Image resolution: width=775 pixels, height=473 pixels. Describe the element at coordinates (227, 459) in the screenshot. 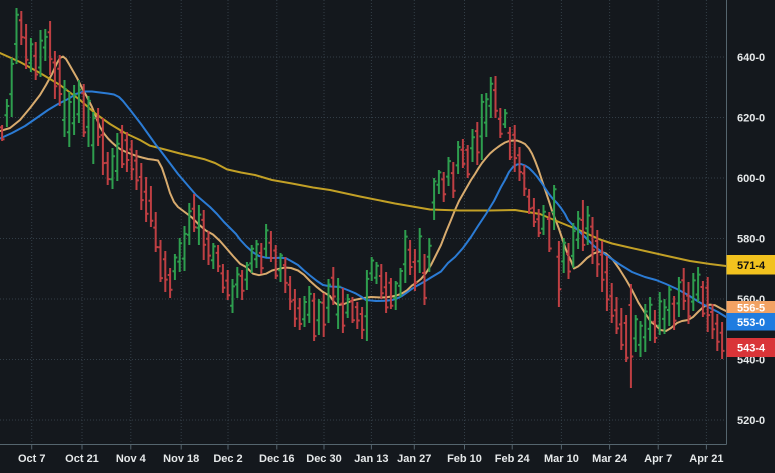

I see `svg-text: Dec 2` at that location.